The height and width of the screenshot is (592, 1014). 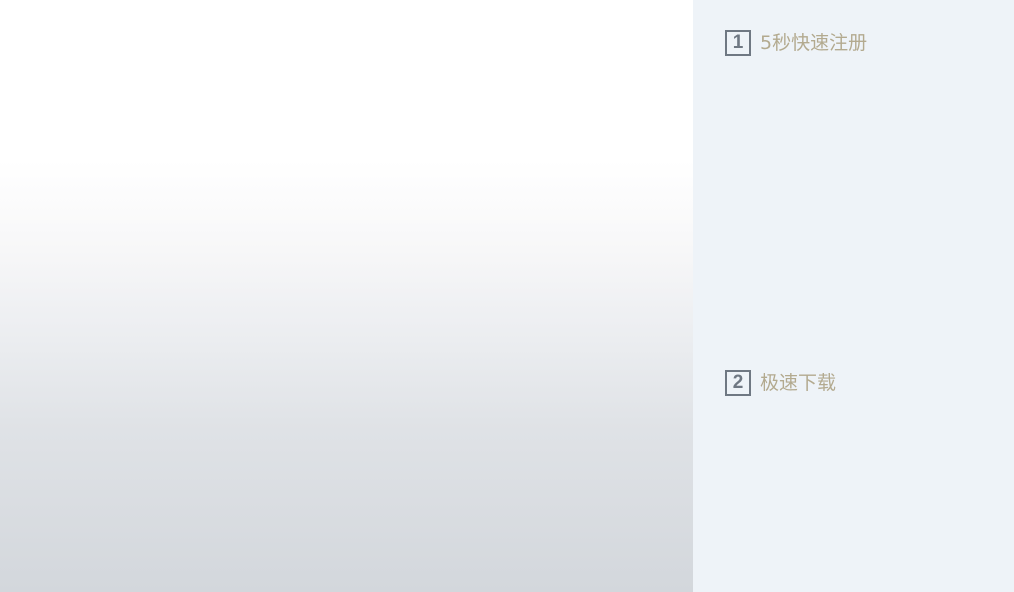 What do you see at coordinates (738, 383) in the screenshot?
I see `step-number-badge: 2` at bounding box center [738, 383].